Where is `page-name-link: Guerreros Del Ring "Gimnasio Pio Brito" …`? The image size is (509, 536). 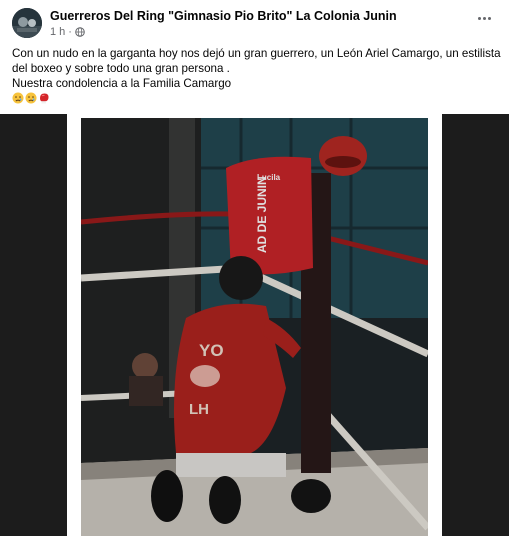
page-name-link: Guerreros Del Ring "Gimnasio Pio Brito" … is located at coordinates (223, 16).